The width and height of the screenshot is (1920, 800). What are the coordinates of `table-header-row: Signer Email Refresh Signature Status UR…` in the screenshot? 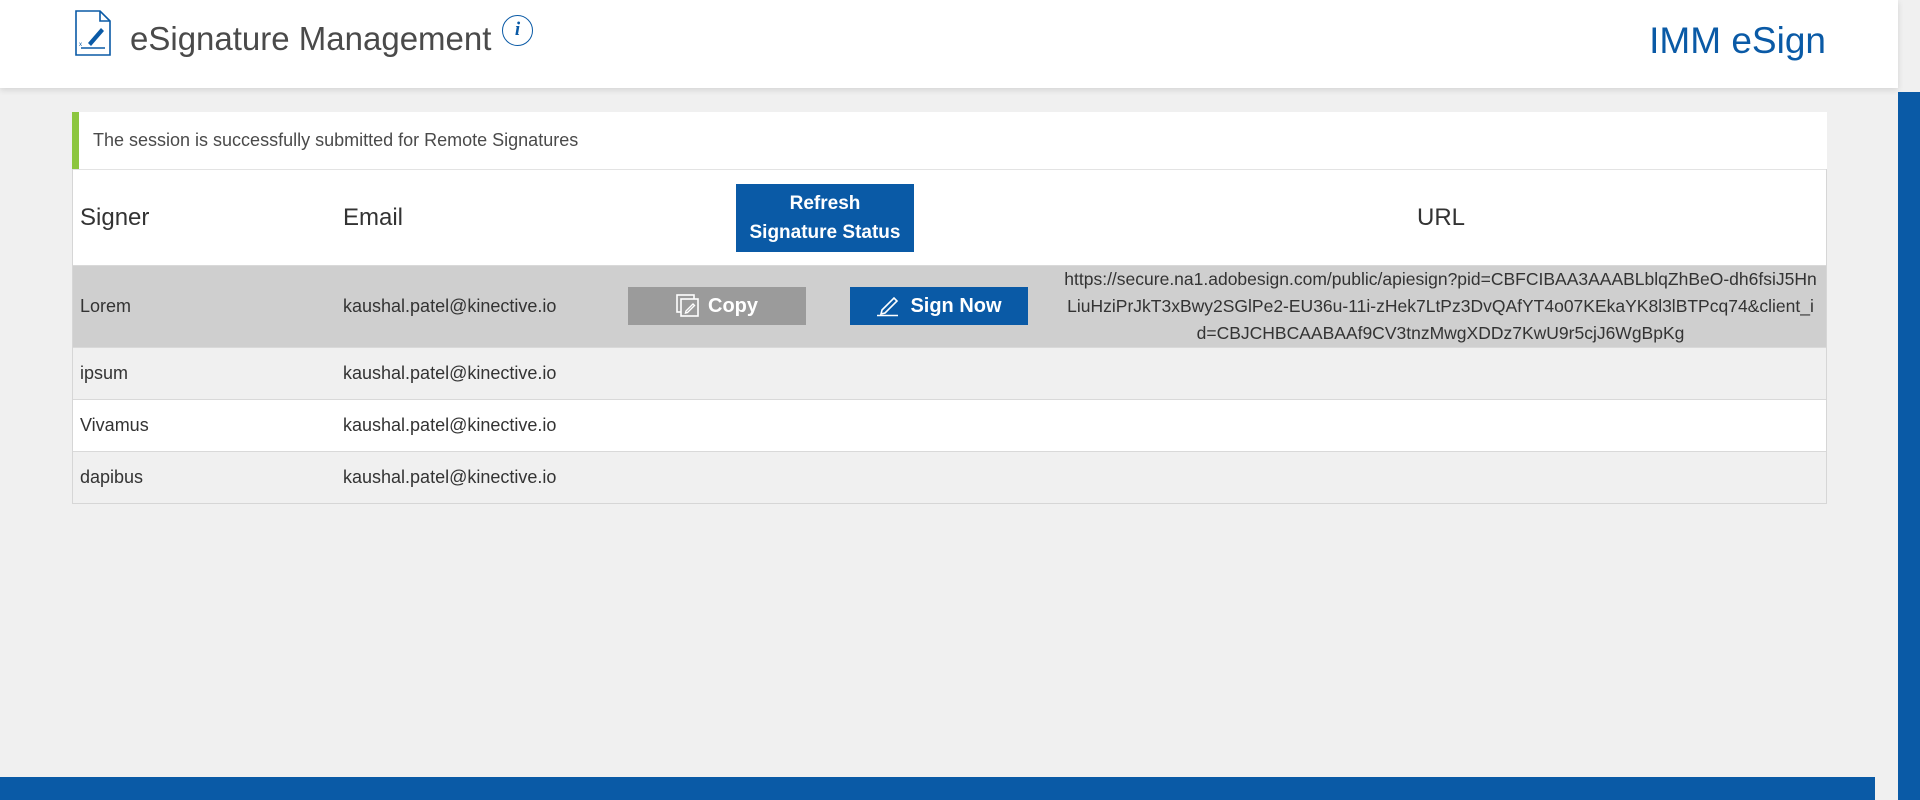 It's located at (949, 217).